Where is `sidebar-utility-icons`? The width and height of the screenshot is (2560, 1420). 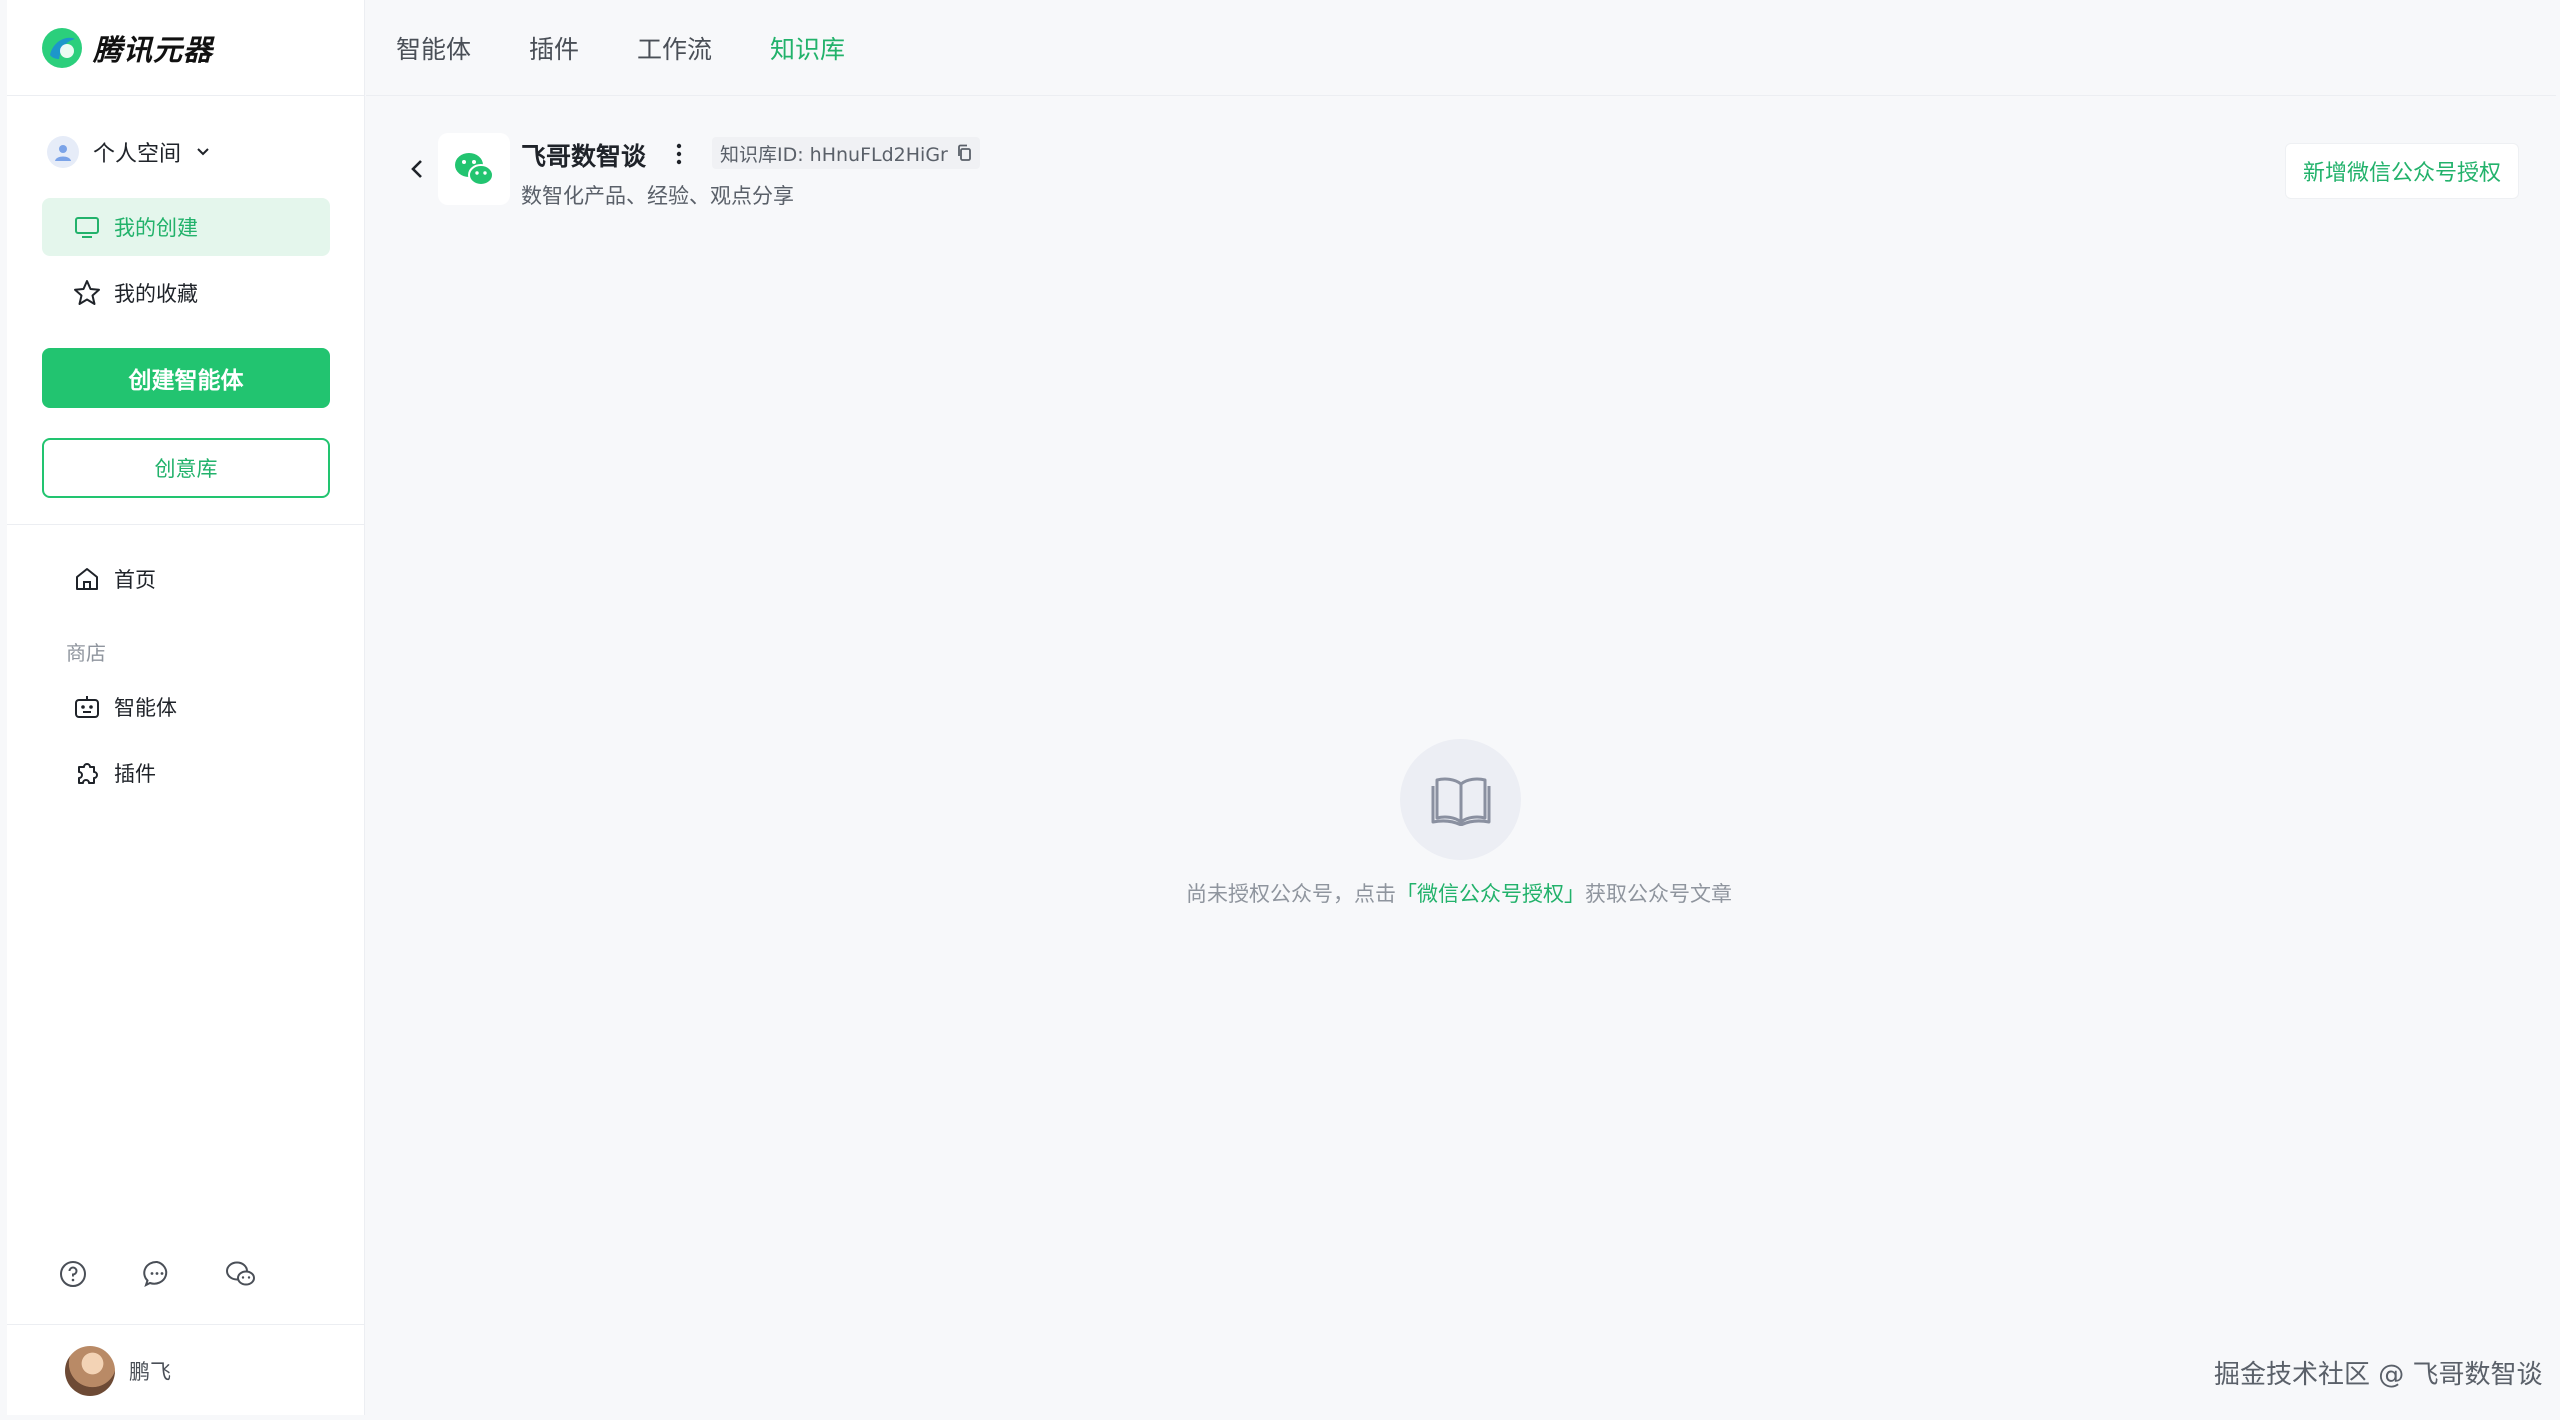
sidebar-utility-icons is located at coordinates (157, 1274).